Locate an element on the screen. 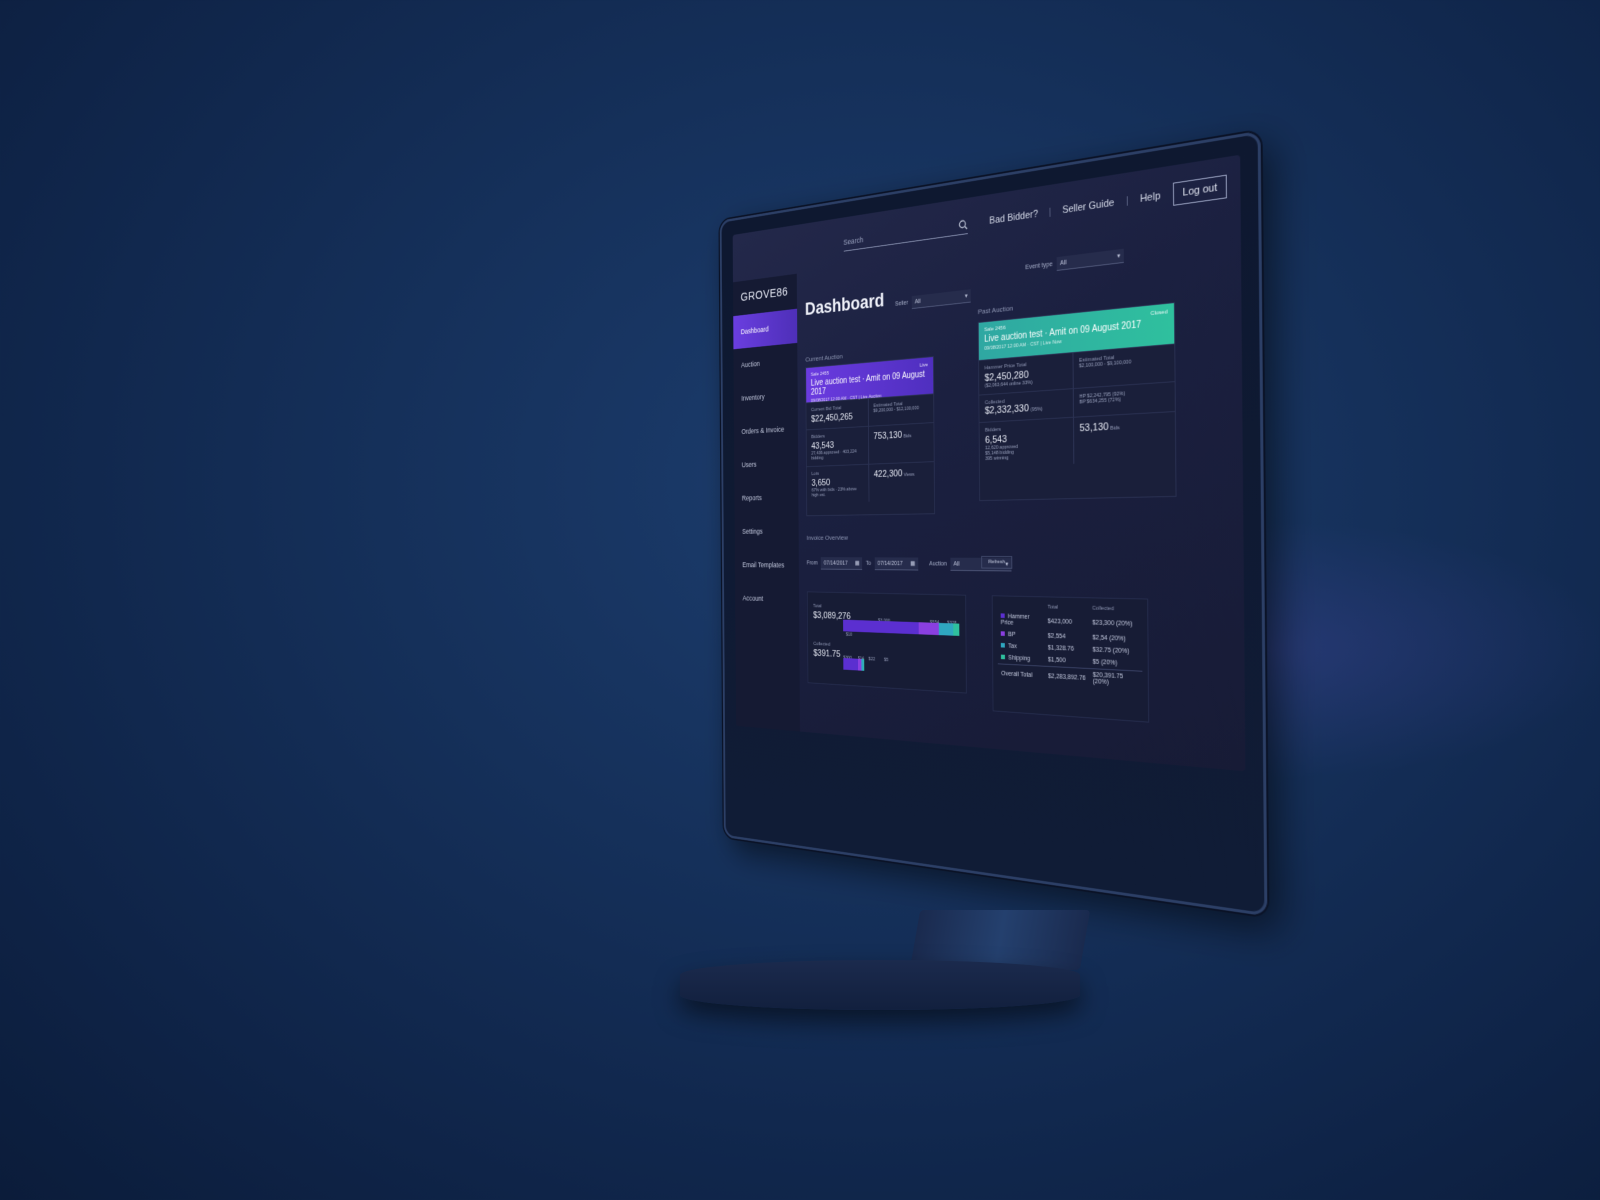 This screenshot has height=1200, width=1600. from-date-input: 07/14/2017 ▦ is located at coordinates (842, 563).